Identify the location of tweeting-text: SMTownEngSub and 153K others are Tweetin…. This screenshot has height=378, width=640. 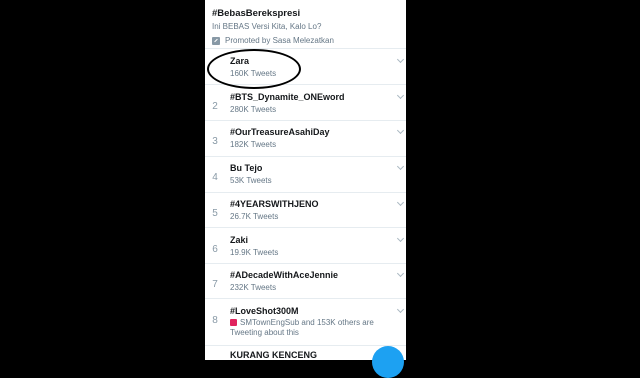
(302, 327).